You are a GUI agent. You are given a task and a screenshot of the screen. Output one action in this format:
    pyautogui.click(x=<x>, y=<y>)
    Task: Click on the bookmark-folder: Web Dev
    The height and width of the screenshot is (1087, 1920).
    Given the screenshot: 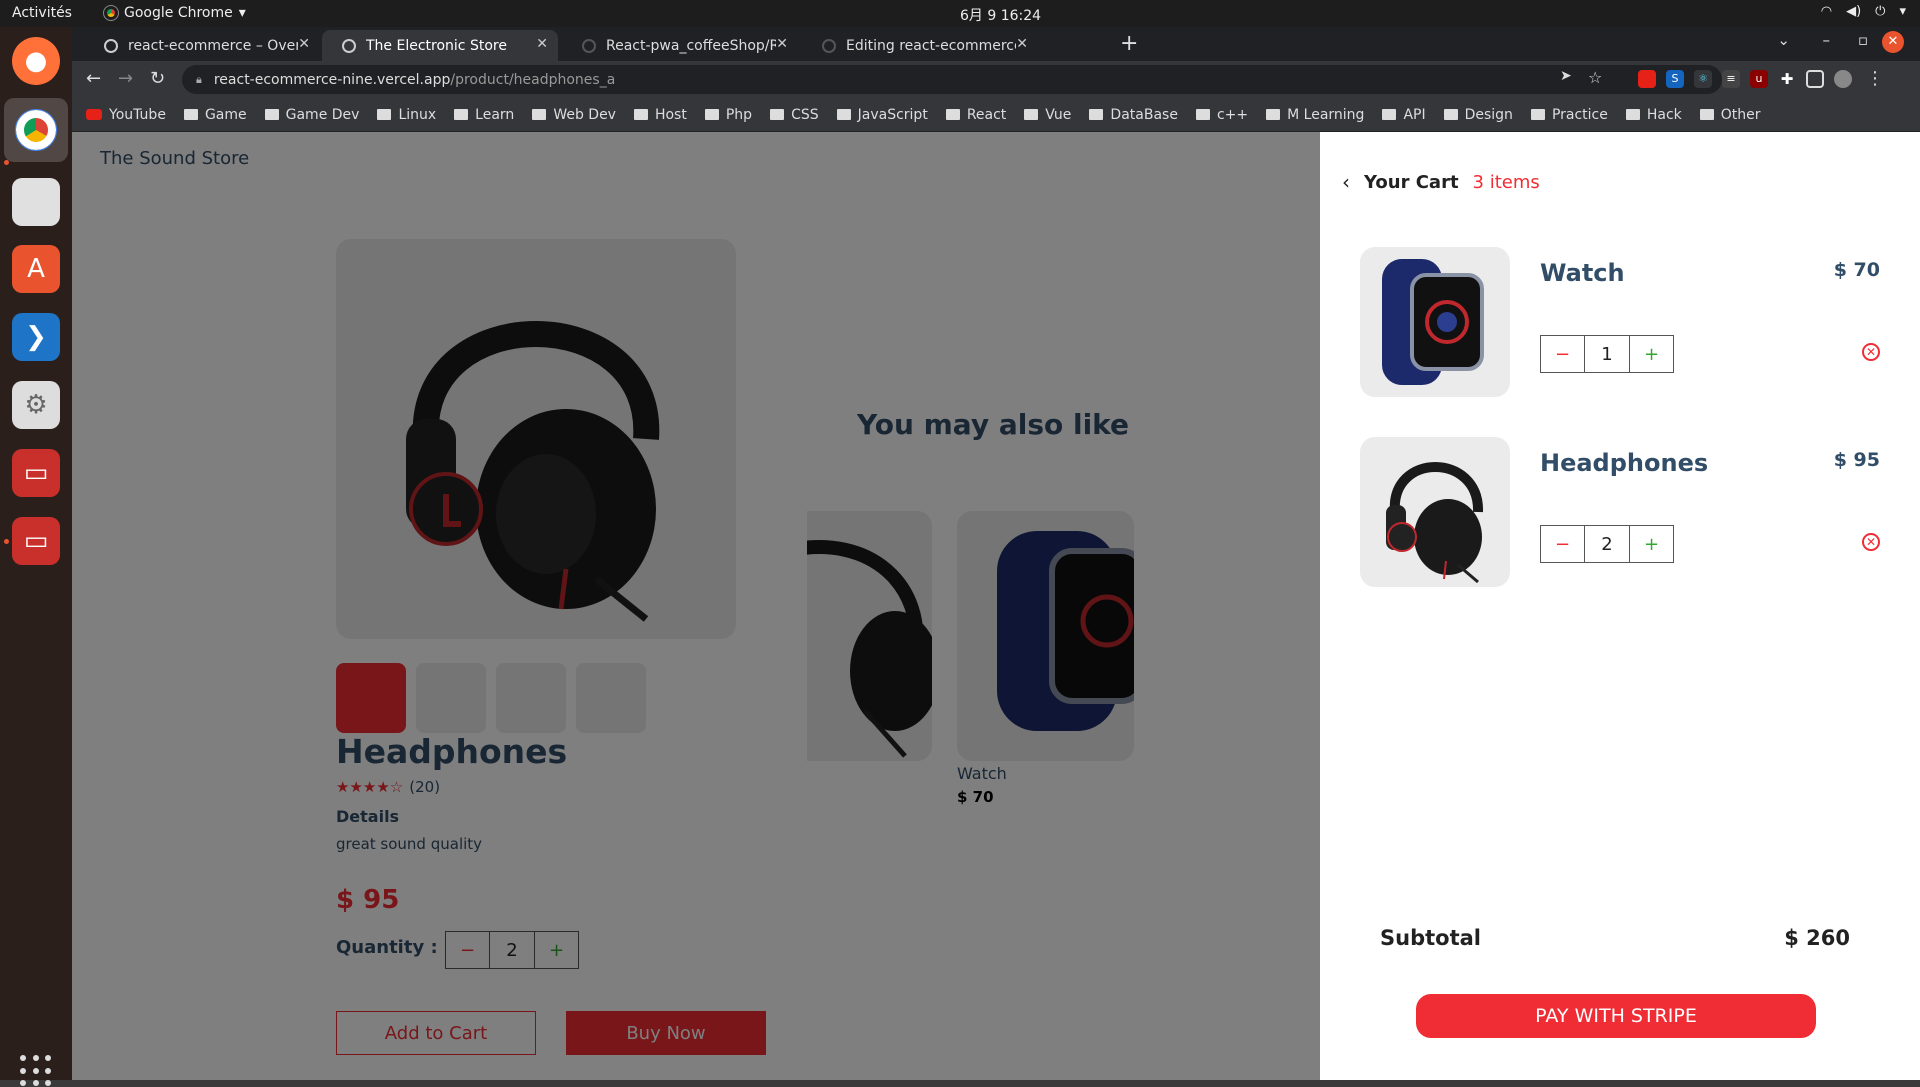 What is the action you would take?
    pyautogui.click(x=574, y=115)
    